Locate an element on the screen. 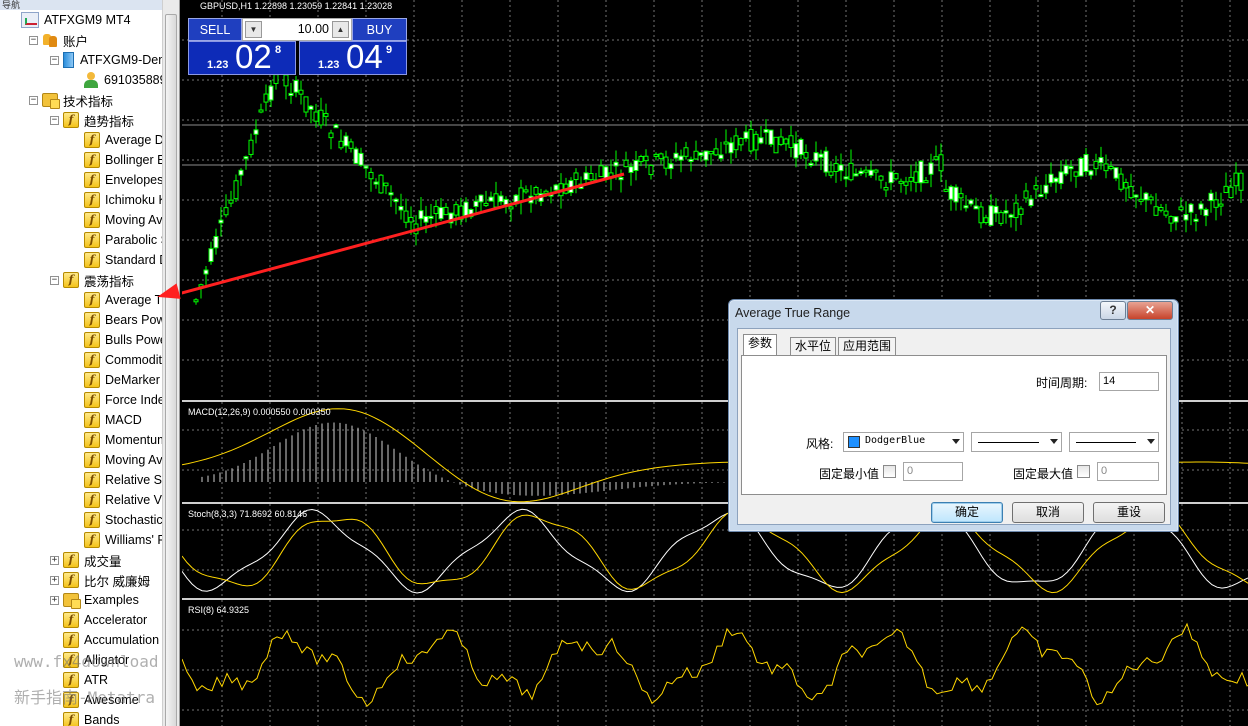 Image resolution: width=1248 pixels, height=726 pixels. scrollbar-thumb is located at coordinates (171, 370).